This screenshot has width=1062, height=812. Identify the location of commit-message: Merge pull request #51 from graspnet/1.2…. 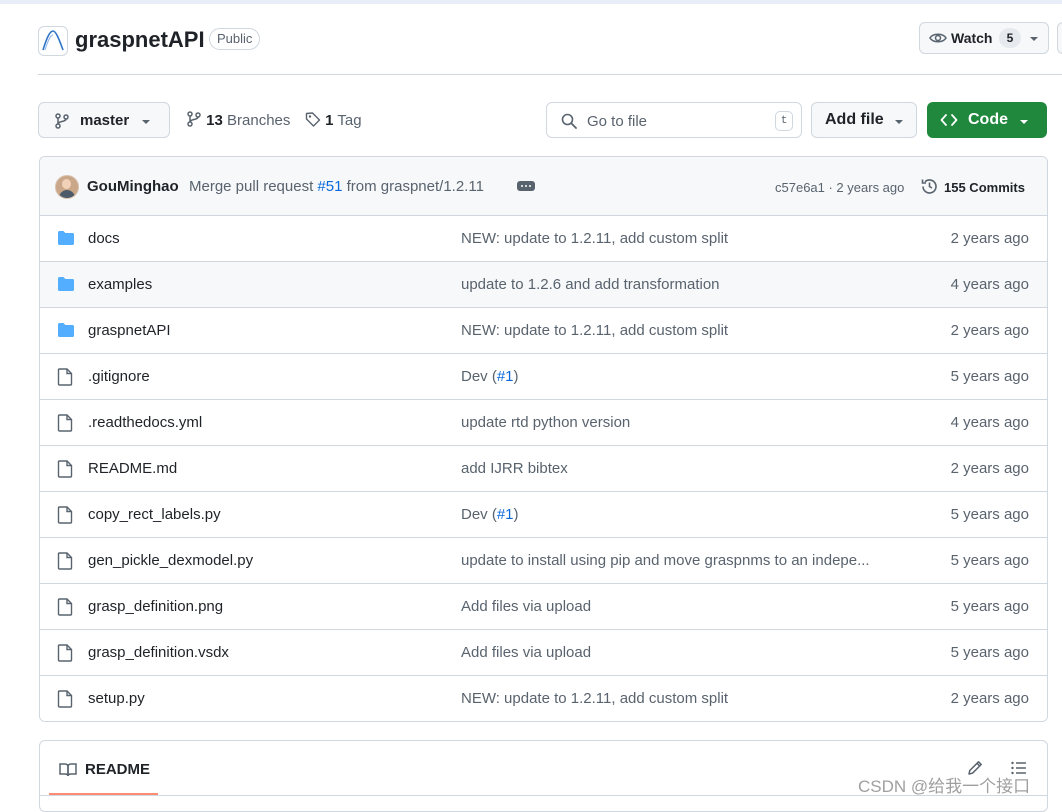
(336, 186).